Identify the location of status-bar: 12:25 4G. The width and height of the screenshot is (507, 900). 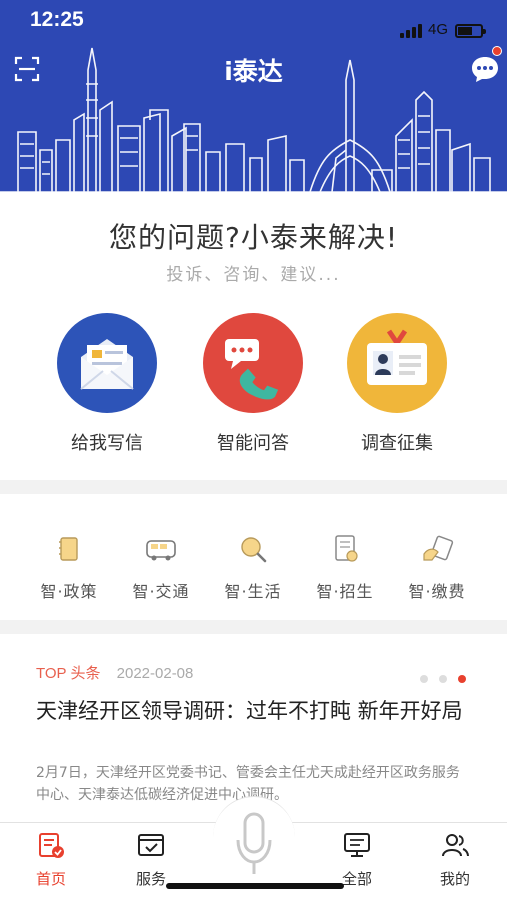
(253, 22).